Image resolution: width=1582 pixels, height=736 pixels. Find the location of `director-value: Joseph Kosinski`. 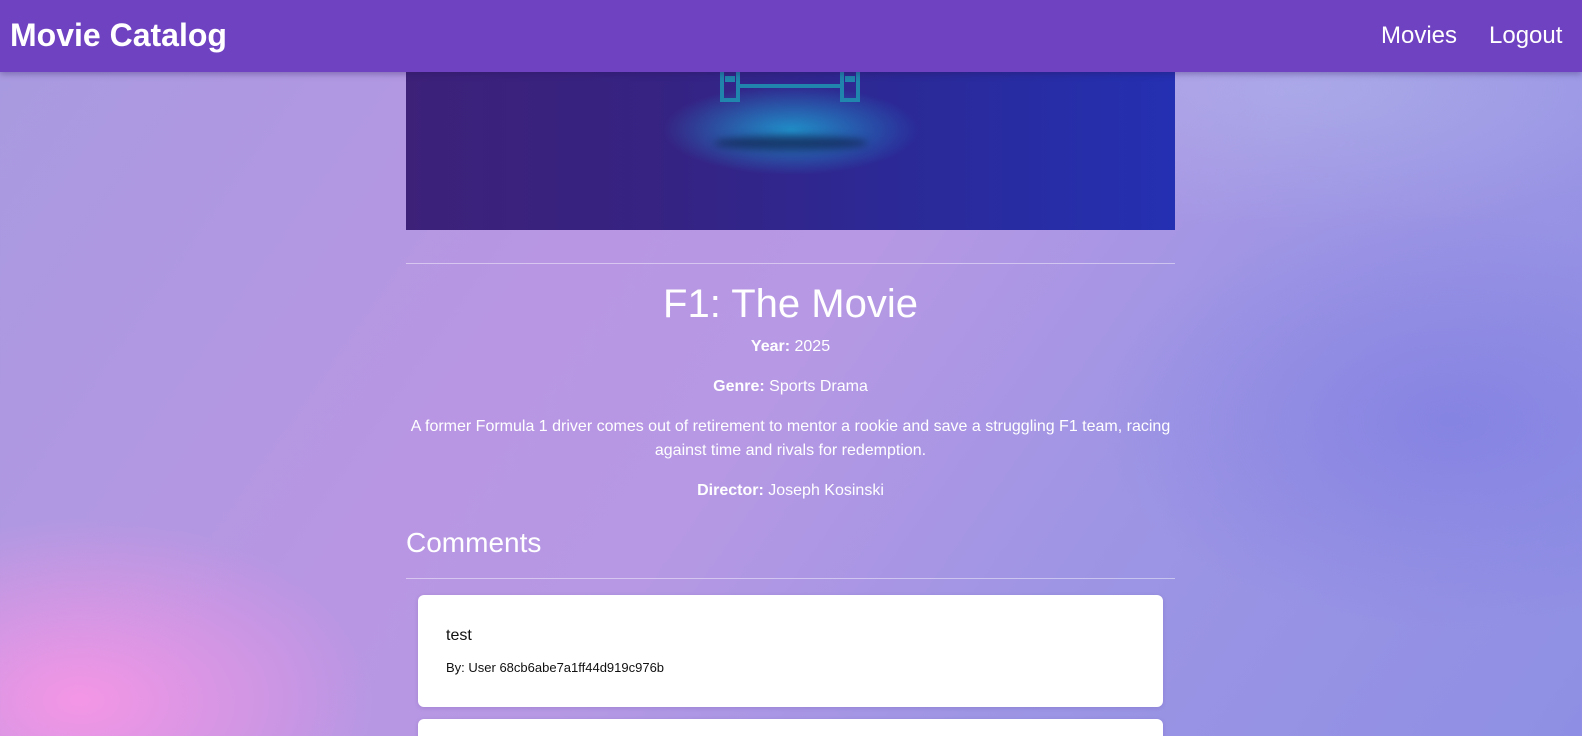

director-value: Joseph Kosinski is located at coordinates (826, 490).